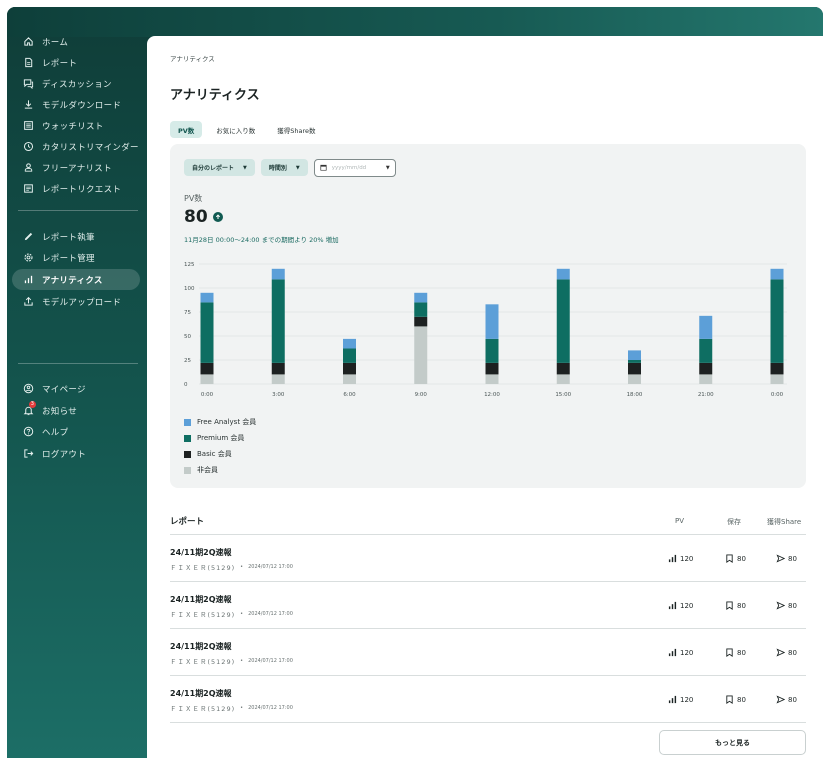 Image resolution: width=823 pixels, height=758 pixels. Describe the element at coordinates (732, 742) in the screenshot. I see `show-more-button: もっと見る` at that location.